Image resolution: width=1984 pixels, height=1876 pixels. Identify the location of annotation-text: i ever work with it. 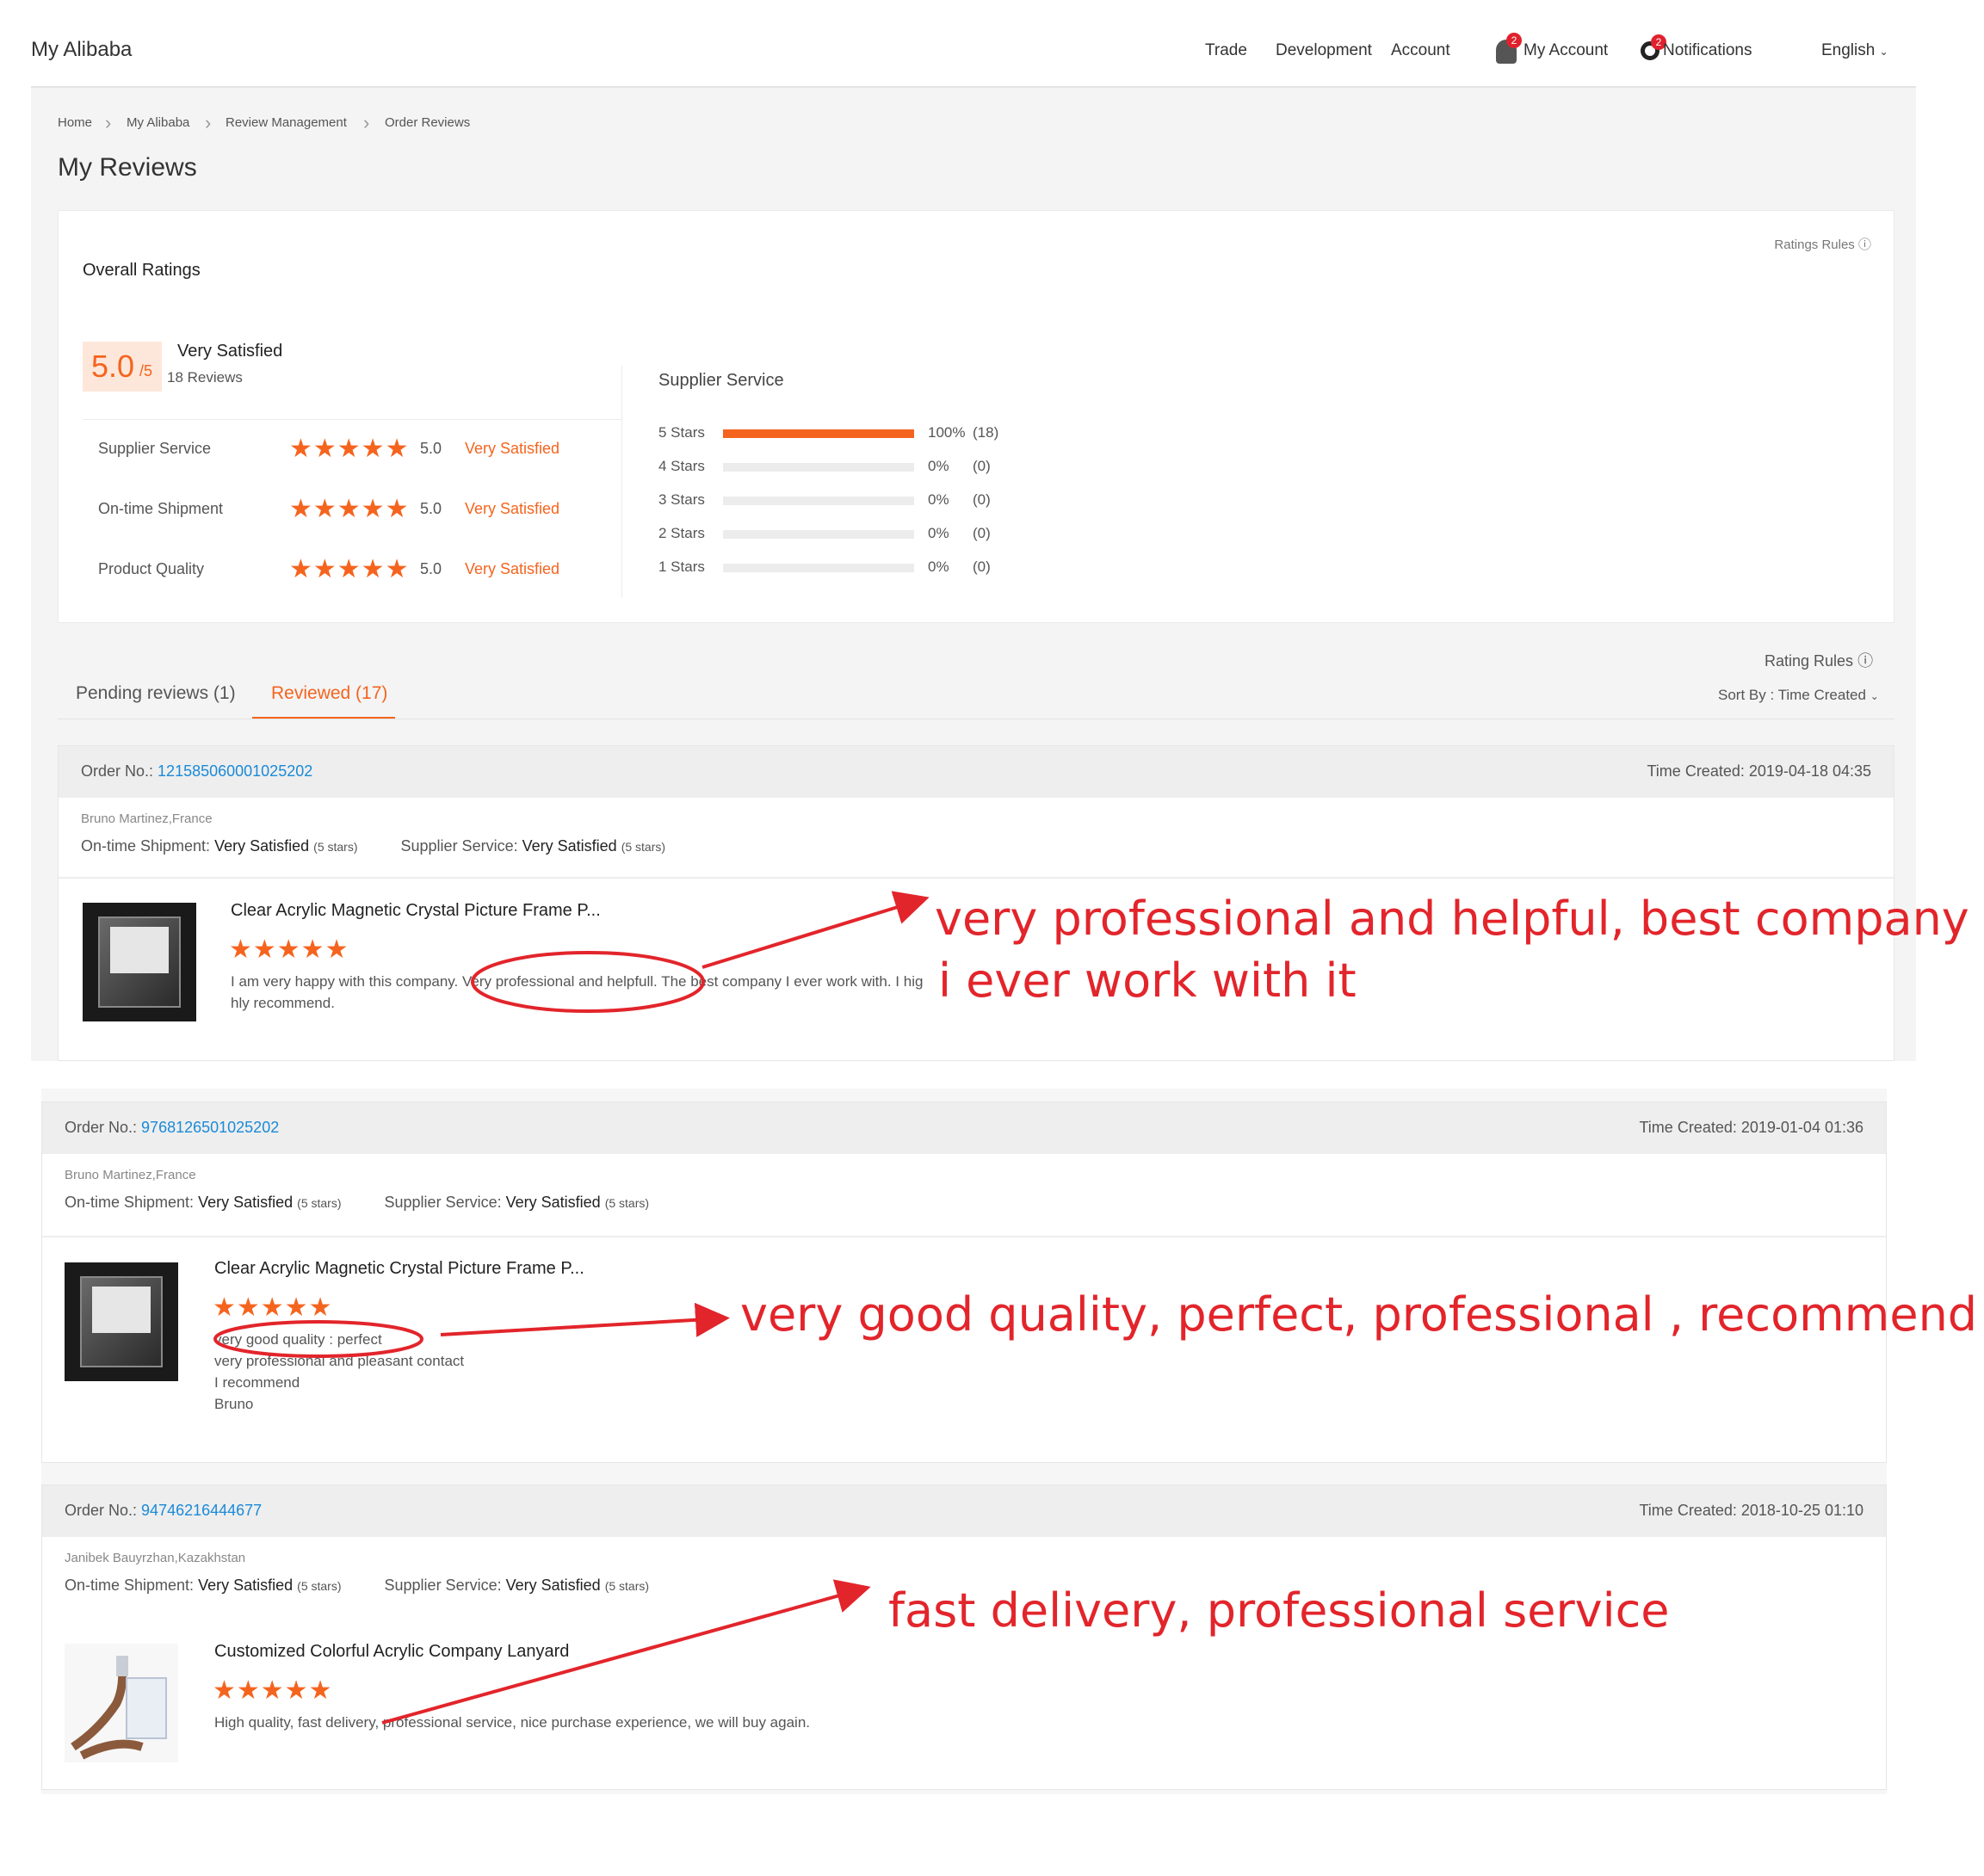
(1147, 981).